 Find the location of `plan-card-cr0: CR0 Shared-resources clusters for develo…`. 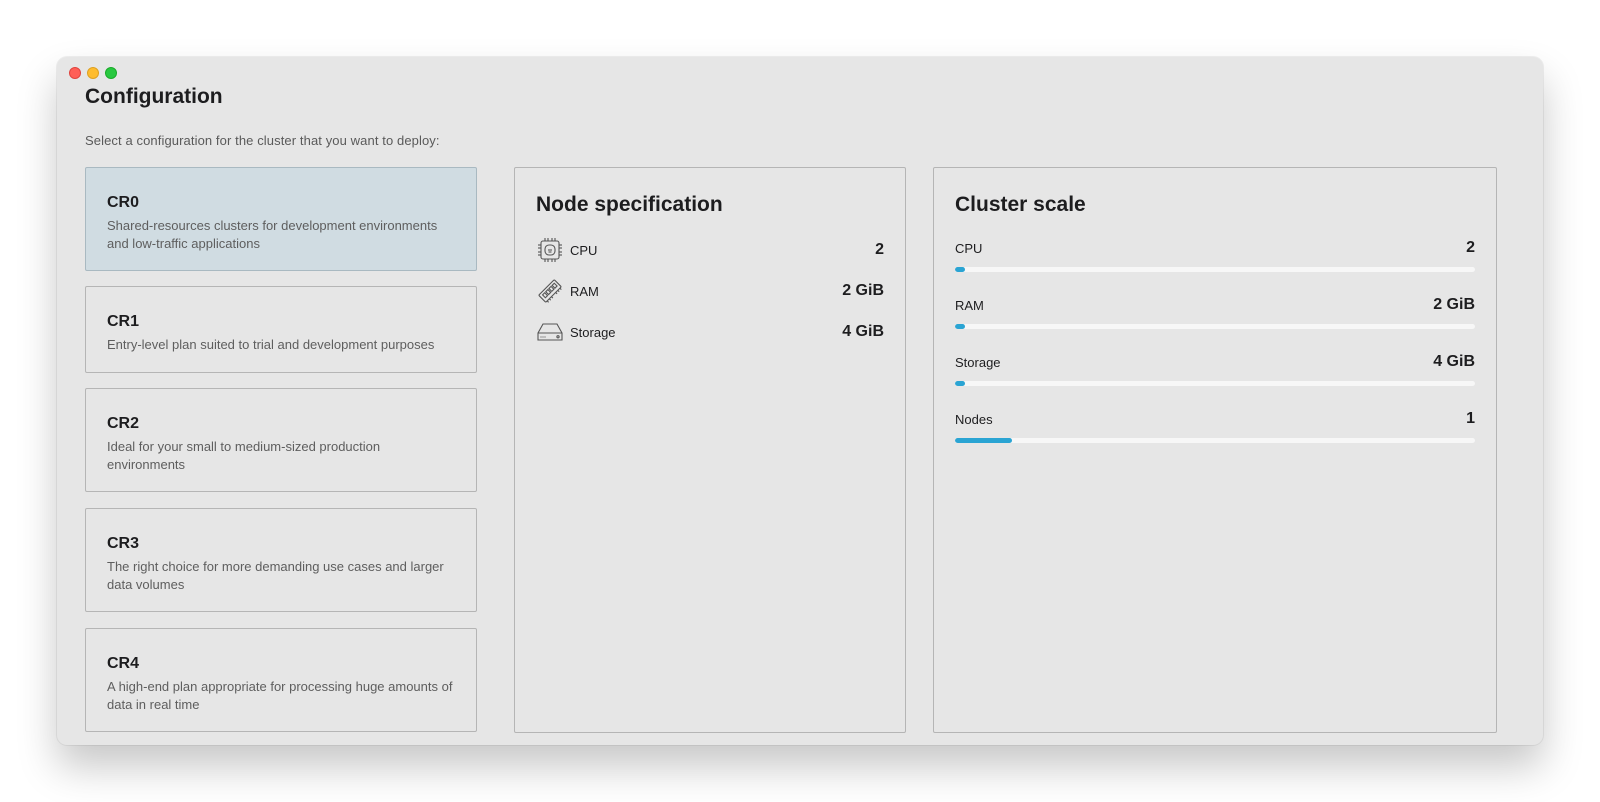

plan-card-cr0: CR0 Shared-resources clusters for develo… is located at coordinates (281, 219).